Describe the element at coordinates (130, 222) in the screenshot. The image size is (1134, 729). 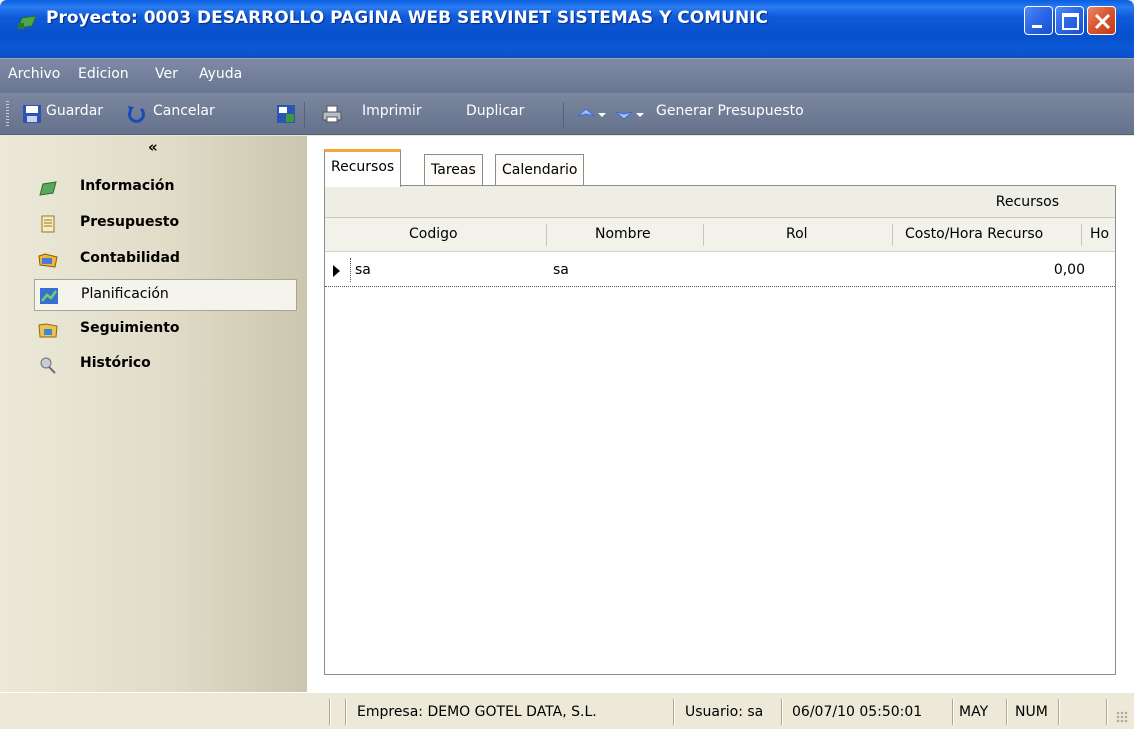
I see `sidebar-item-label: Presupuesto` at that location.